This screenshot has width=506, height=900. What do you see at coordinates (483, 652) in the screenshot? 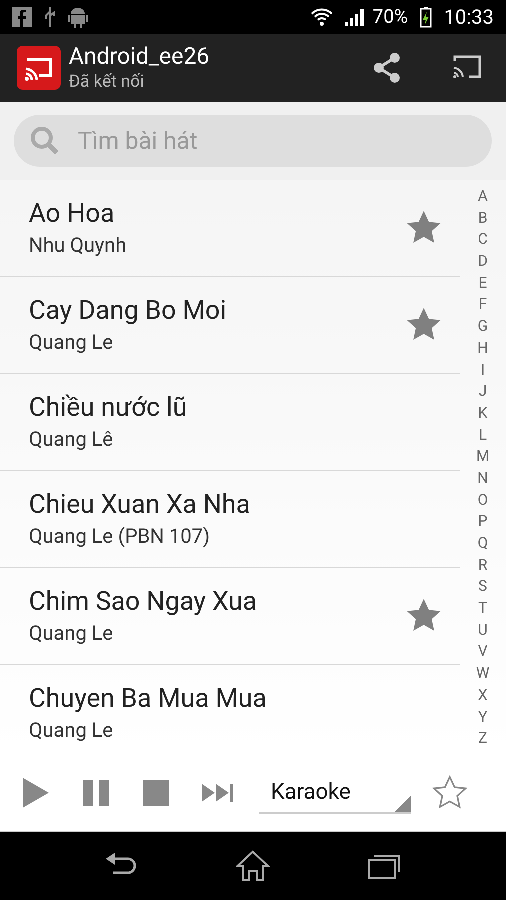
I see `index-letter: V` at bounding box center [483, 652].